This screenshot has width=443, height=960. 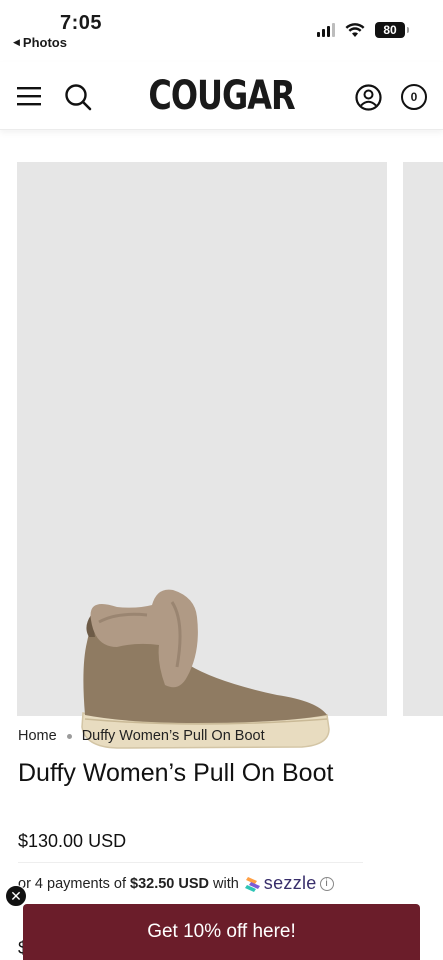 I want to click on wifi-icon, so click(x=355, y=29).